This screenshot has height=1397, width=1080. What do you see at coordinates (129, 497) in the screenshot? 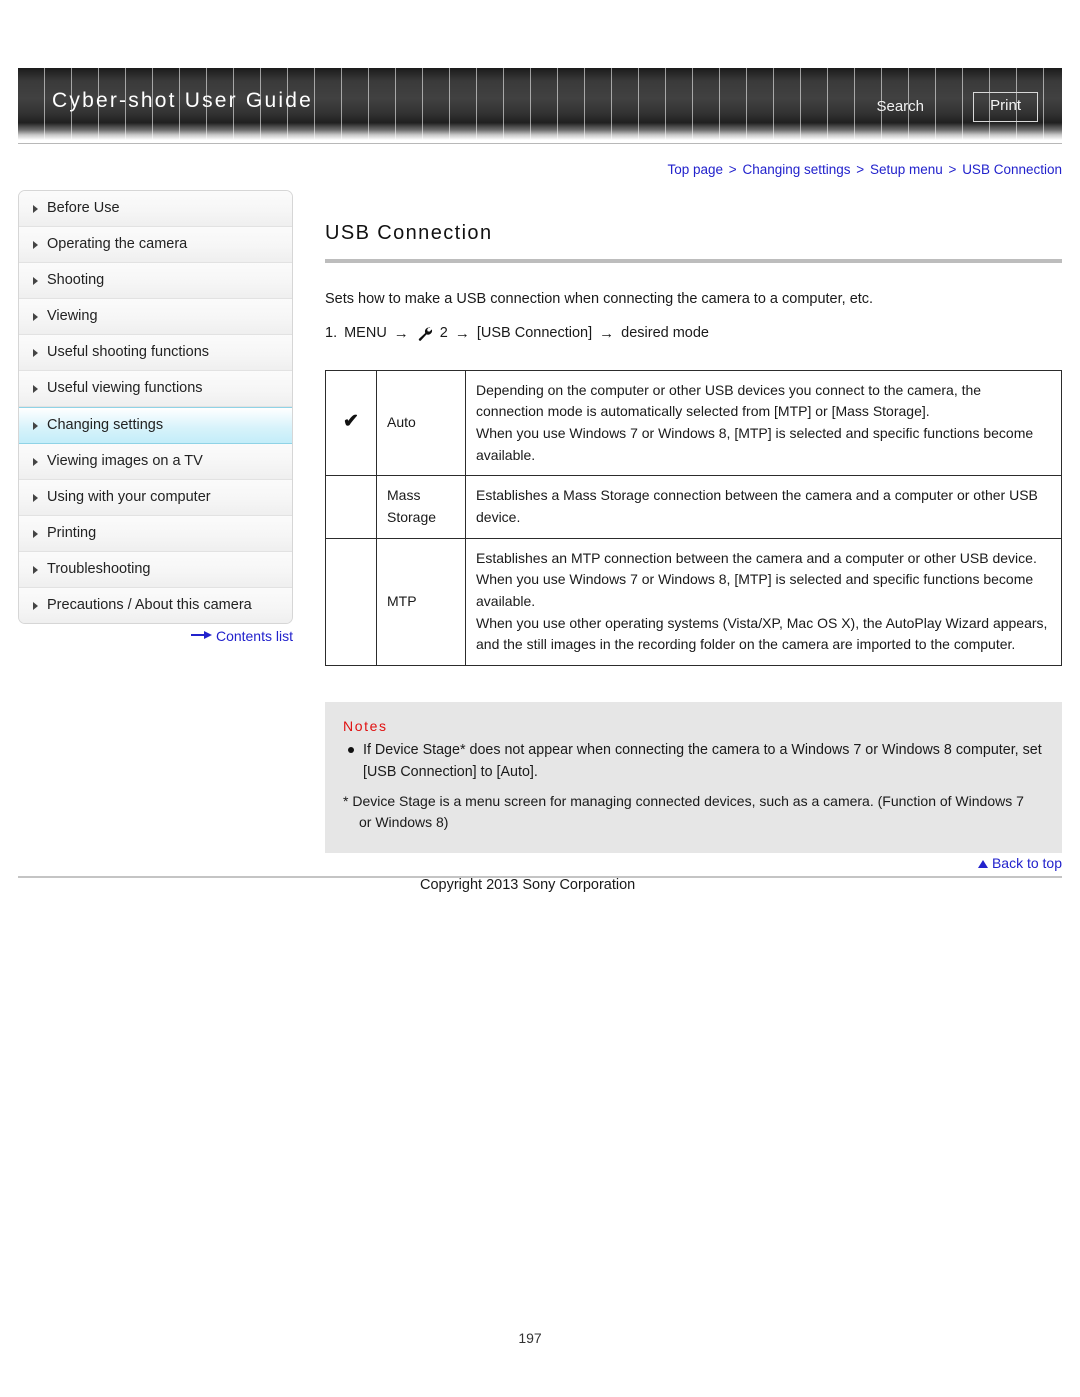
I see `sidebar-item-label: Using with your computer` at bounding box center [129, 497].